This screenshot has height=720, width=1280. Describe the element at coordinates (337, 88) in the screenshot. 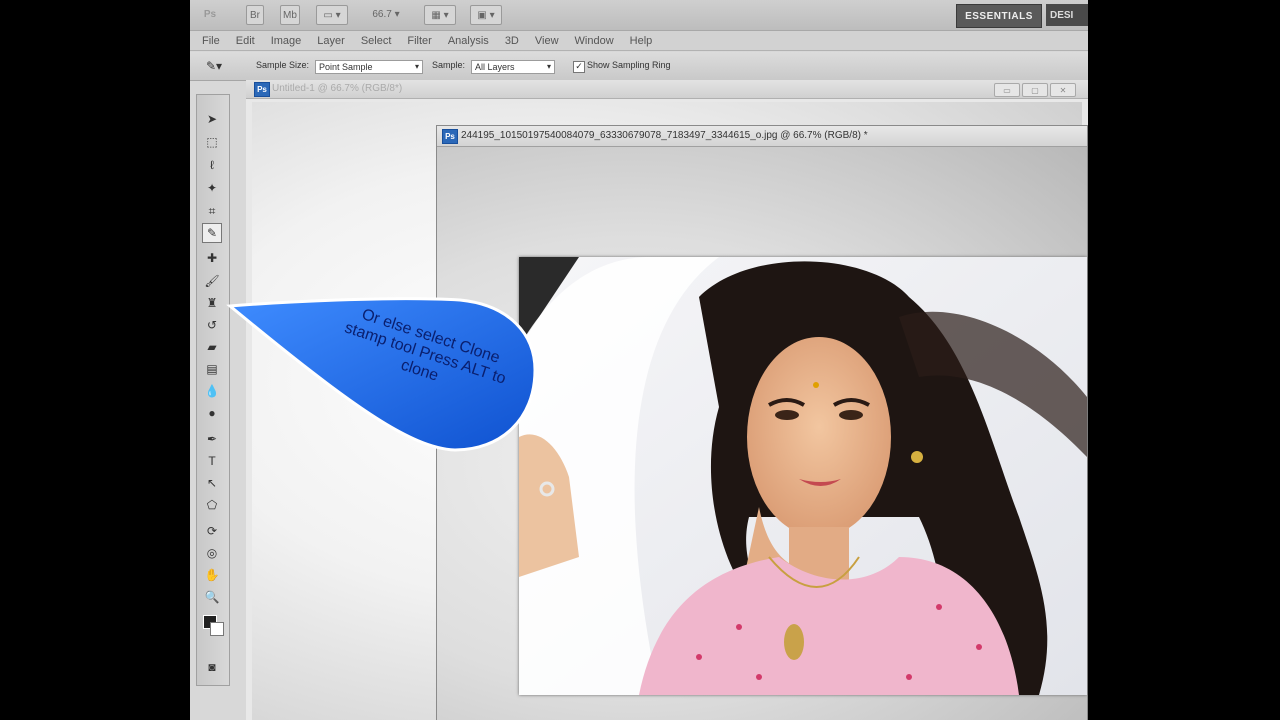

I see `document-title-untitled: Untitled-1 @ 66.7% (RGB/8*)` at that location.